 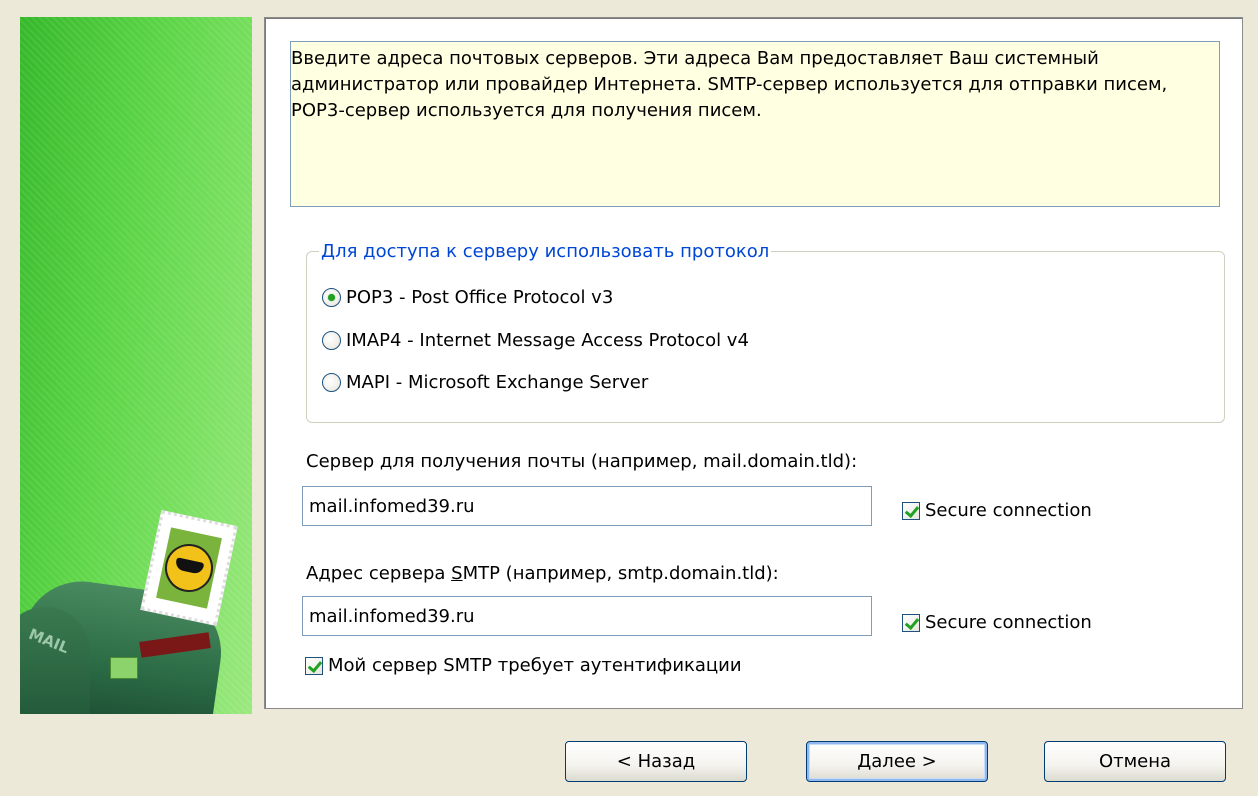 What do you see at coordinates (497, 382) in the screenshot?
I see `radio-label-mapi: MAPI - Microsoft Exchange Server` at bounding box center [497, 382].